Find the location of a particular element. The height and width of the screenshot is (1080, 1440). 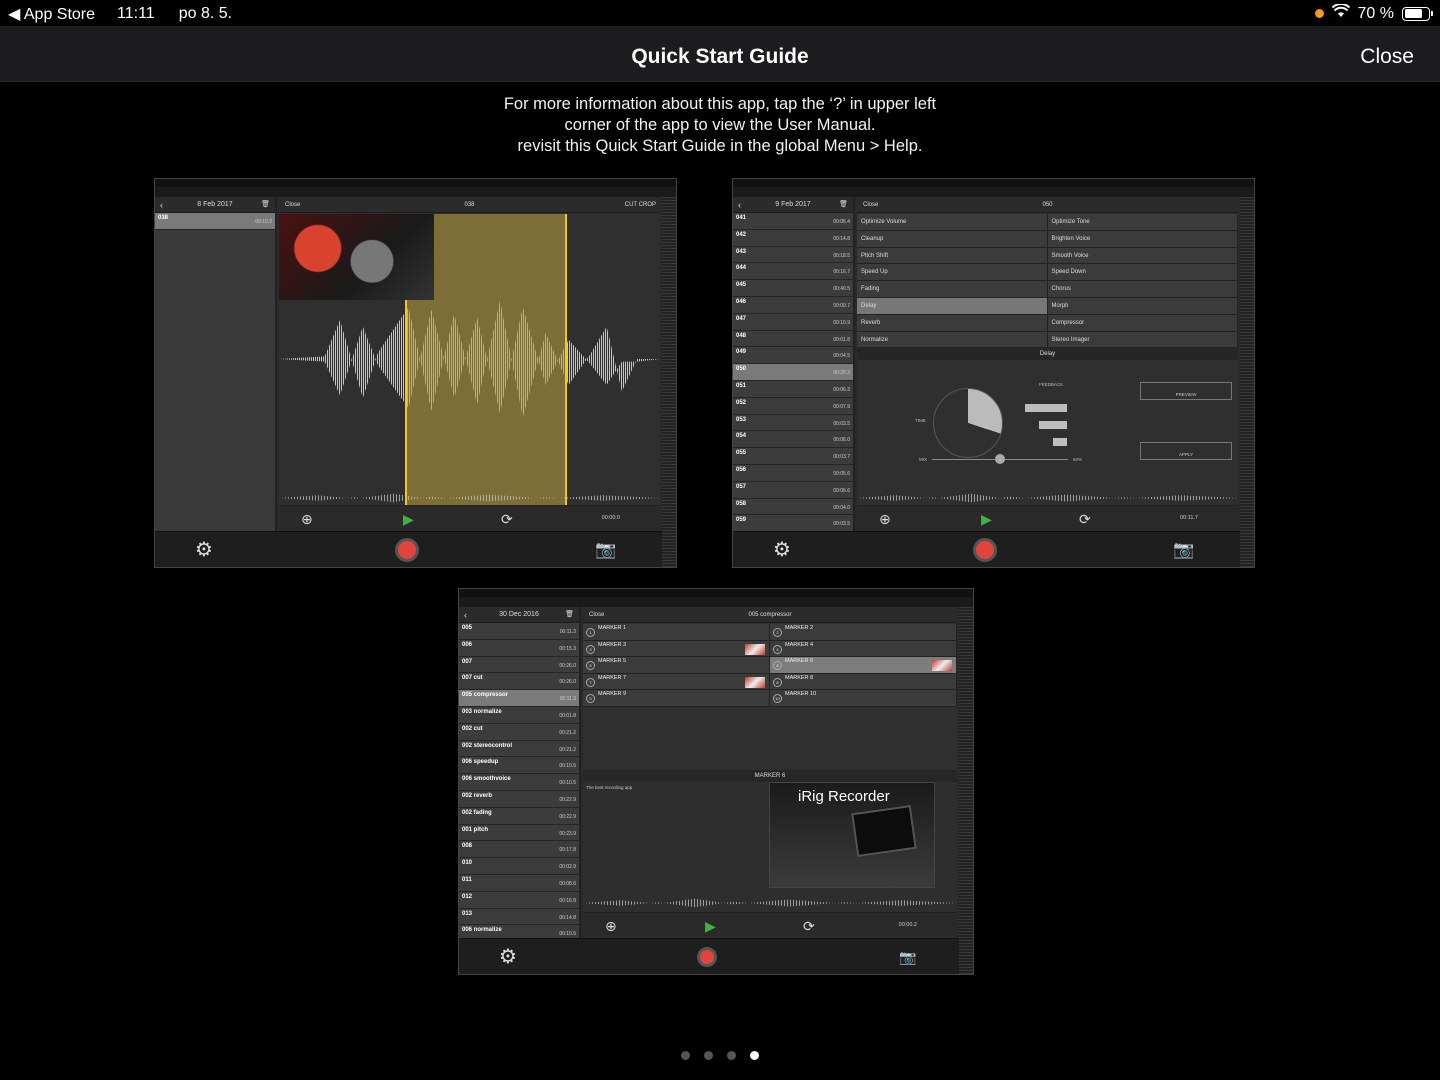

marker-label: MARKER 6 is located at coordinates (799, 661).